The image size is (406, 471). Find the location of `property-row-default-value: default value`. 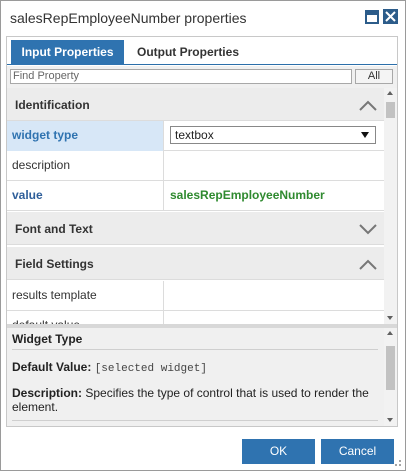

property-row-default-value: default value is located at coordinates (195, 317).